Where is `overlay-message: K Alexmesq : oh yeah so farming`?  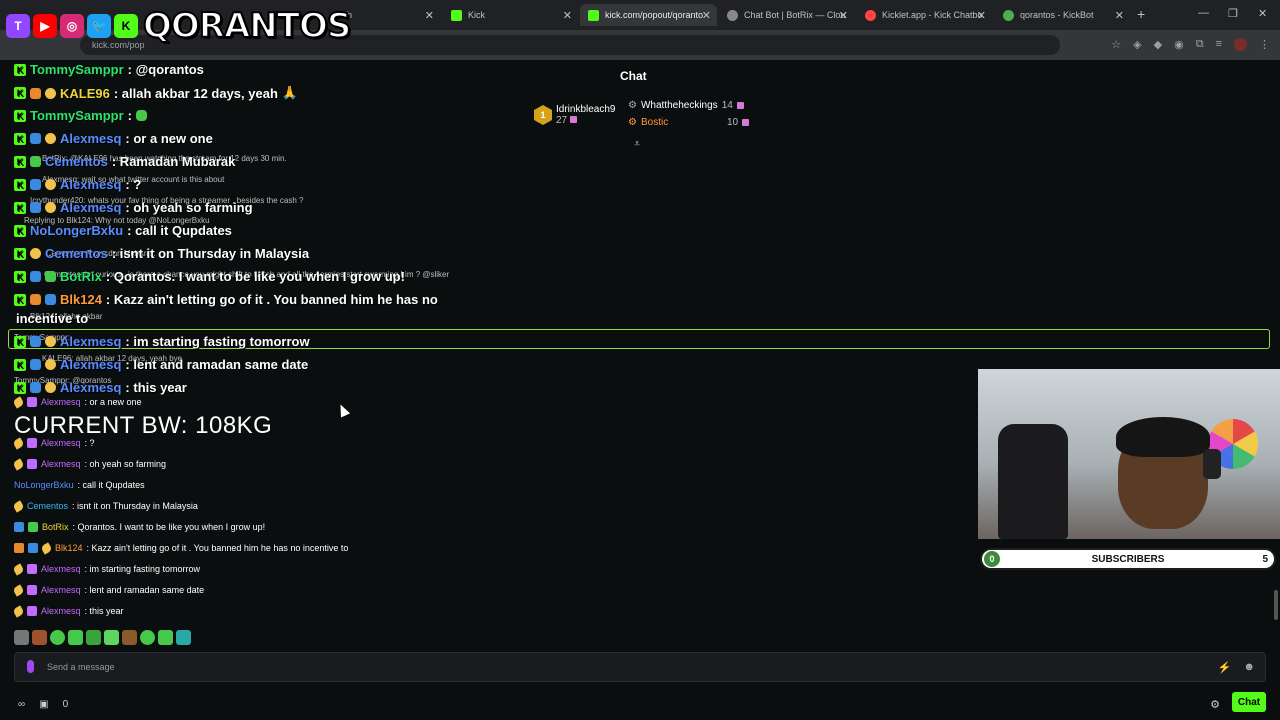
overlay-message: K Alexmesq : oh yeah so farming is located at coordinates (133, 207).